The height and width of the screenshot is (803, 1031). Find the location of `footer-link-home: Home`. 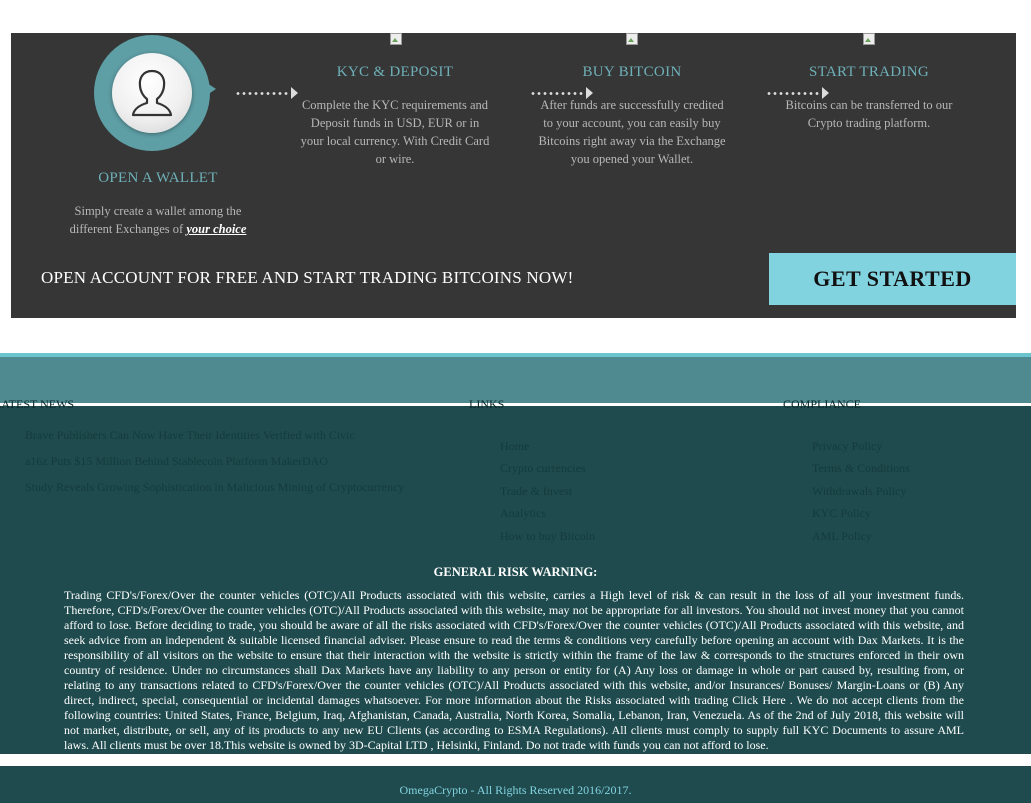

footer-link-home: Home is located at coordinates (514, 446).